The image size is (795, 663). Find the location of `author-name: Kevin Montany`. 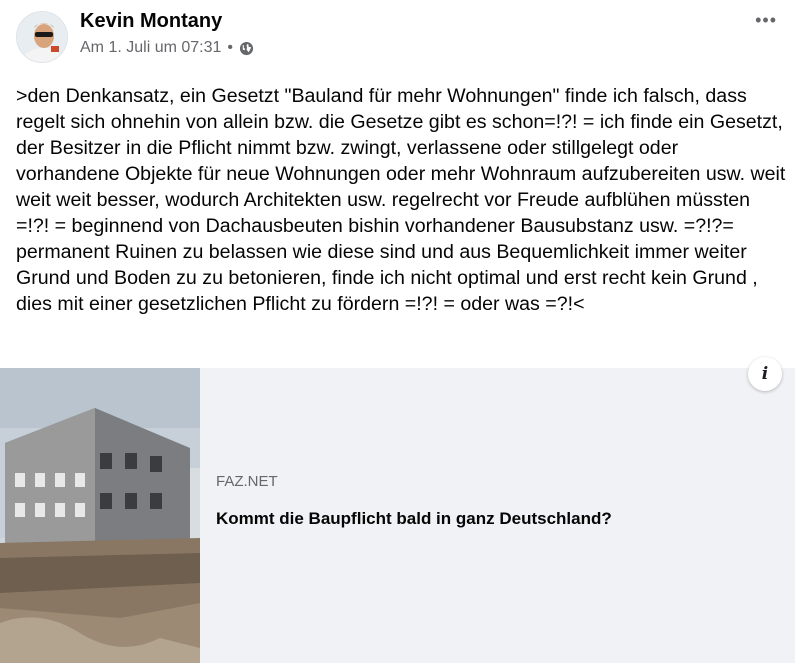

author-name: Kevin Montany is located at coordinates (151, 21).